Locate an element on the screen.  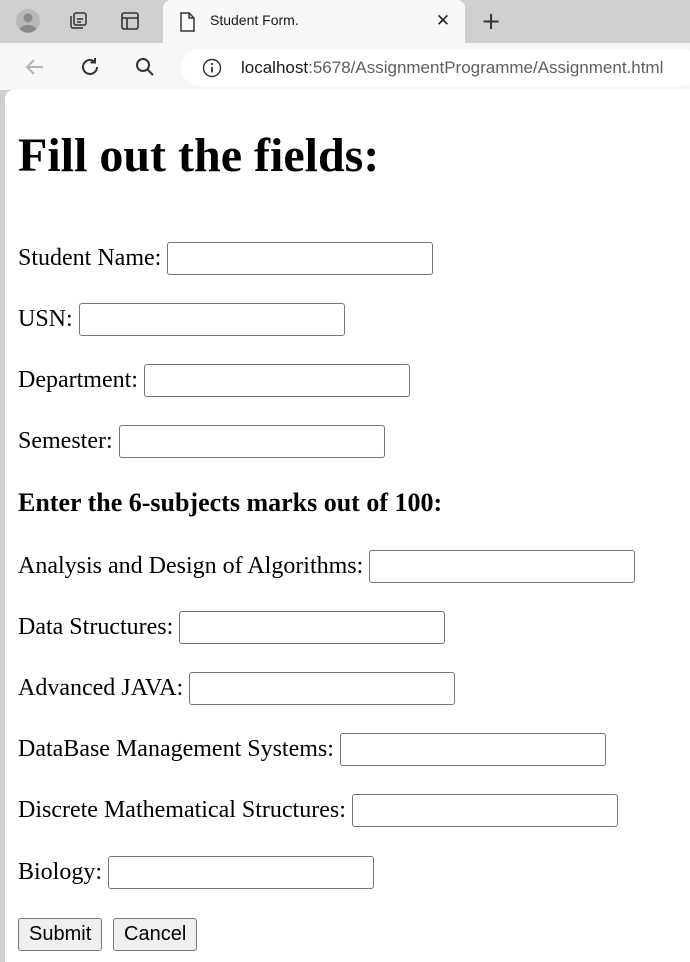
ada-marks-input is located at coordinates (502, 566).